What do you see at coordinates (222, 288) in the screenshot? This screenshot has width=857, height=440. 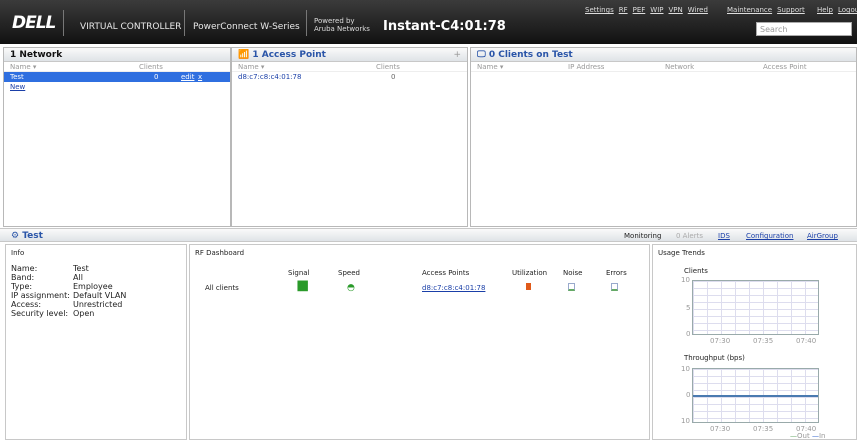 I see `rf-row-label: All clients` at bounding box center [222, 288].